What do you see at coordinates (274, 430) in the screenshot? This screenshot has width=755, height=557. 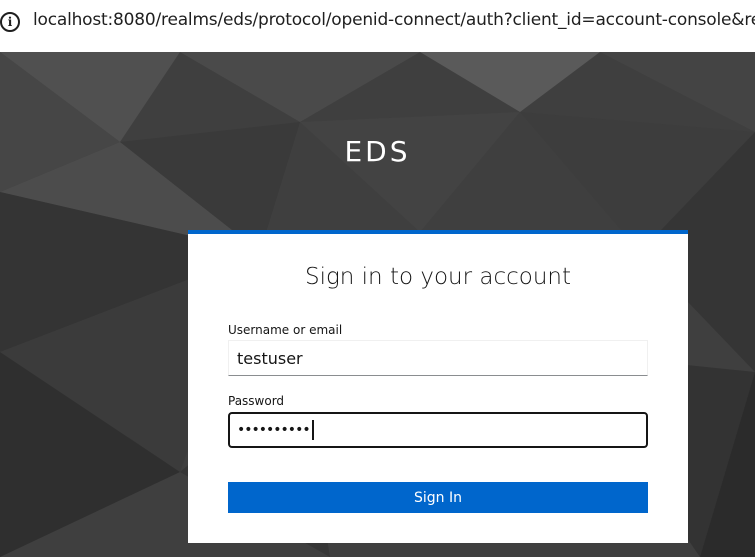 I see `password-value: ••••••••••` at bounding box center [274, 430].